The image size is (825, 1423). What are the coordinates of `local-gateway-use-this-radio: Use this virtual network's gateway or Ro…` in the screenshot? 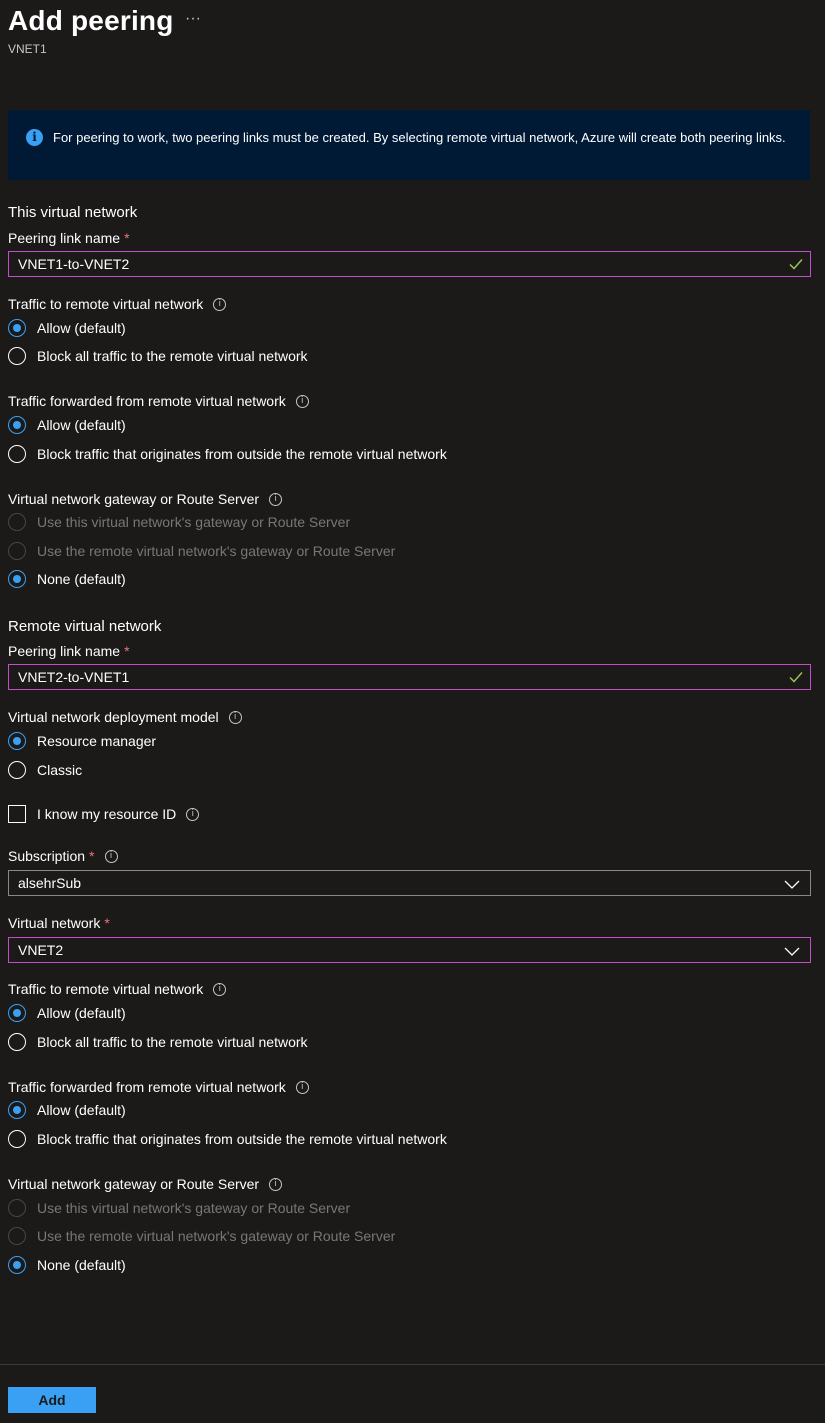 It's located at (179, 522).